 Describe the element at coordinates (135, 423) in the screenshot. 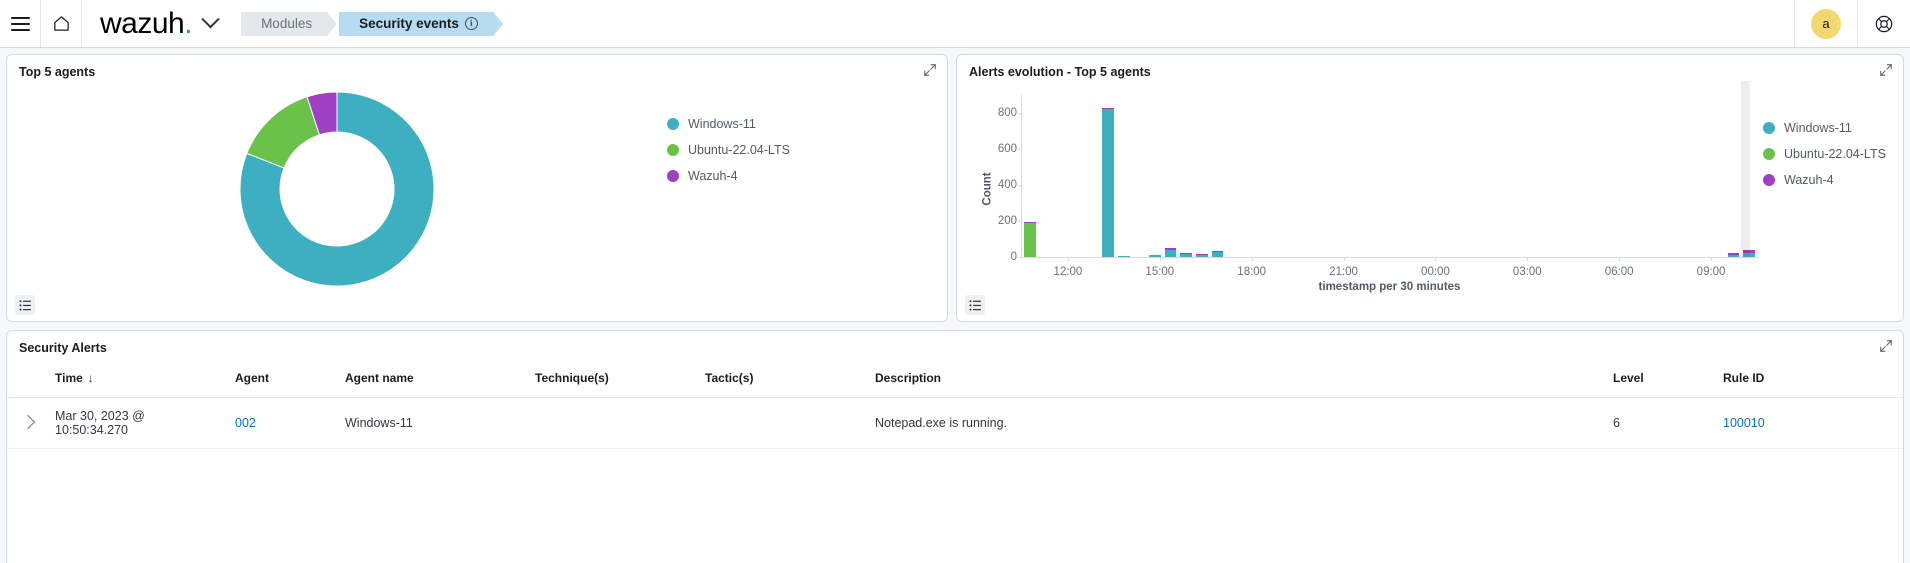

I see `cell-time: Mar 30, 2023 @ 10:50:34.270` at that location.